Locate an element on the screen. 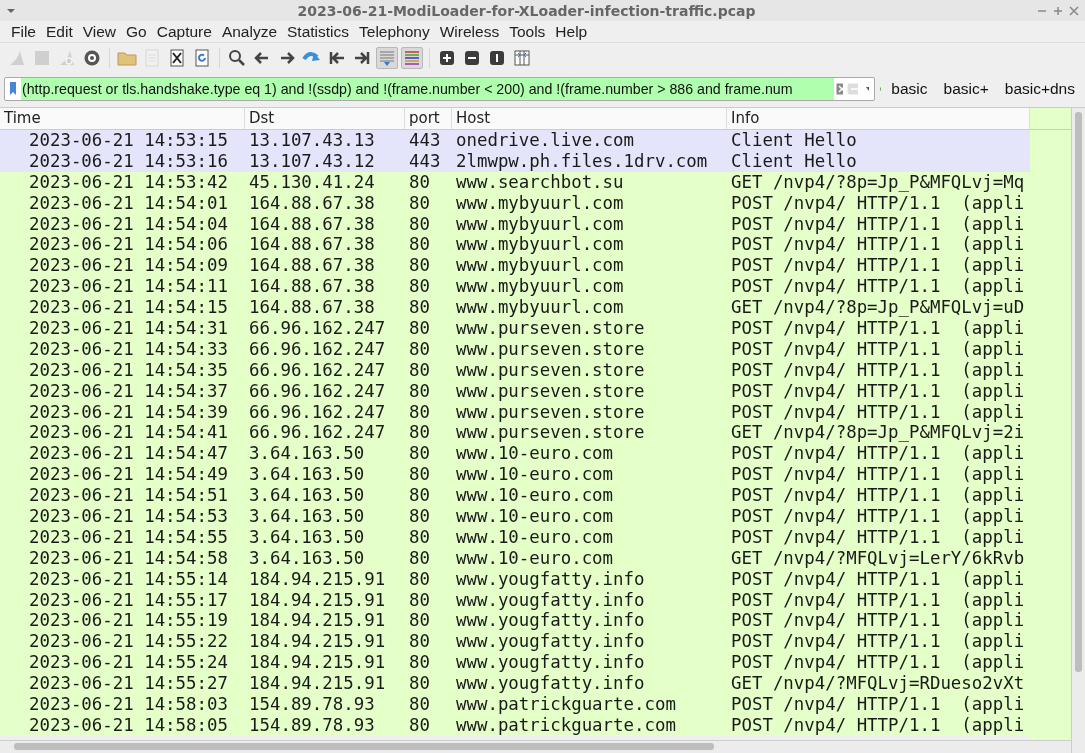 Image resolution: width=1085 pixels, height=753 pixels. clear-icon is located at coordinates (839, 89).